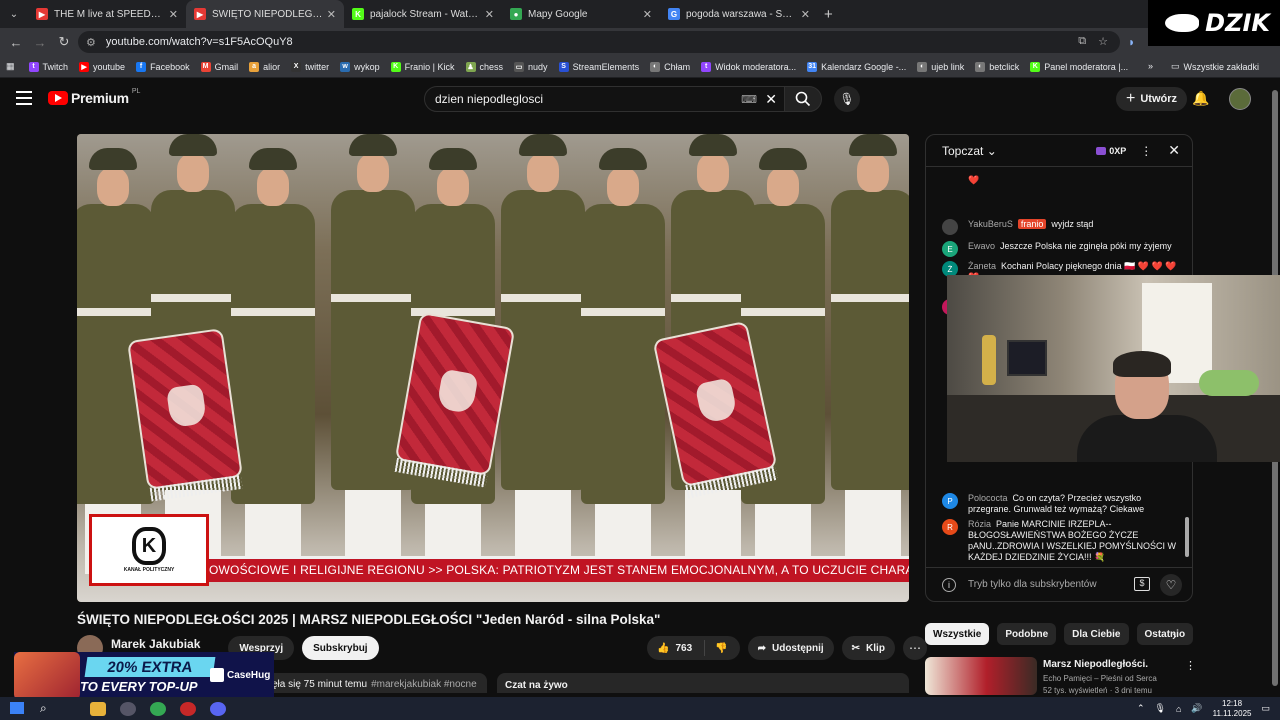 Image resolution: width=1280 pixels, height=720 pixels. Describe the element at coordinates (749, 99) in the screenshot. I see `keyboard-icon: ⌨` at that location.